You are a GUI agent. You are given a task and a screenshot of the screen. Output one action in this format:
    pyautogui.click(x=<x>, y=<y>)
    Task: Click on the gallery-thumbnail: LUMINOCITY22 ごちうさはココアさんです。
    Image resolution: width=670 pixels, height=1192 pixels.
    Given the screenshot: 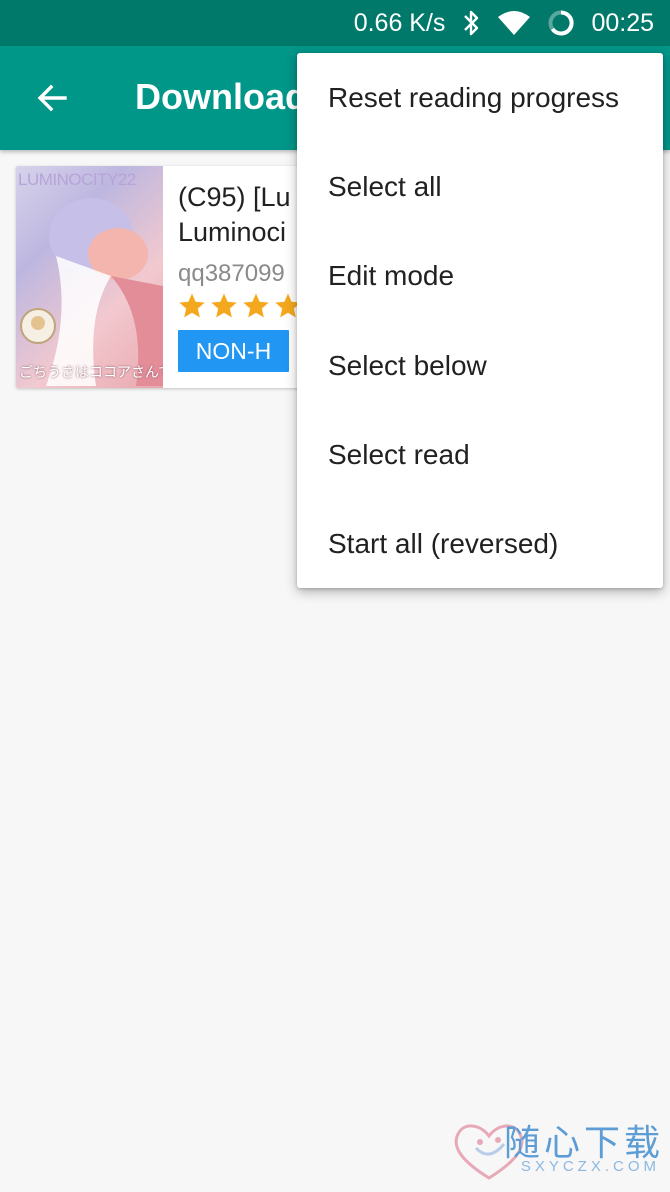 What is the action you would take?
    pyautogui.click(x=89, y=277)
    